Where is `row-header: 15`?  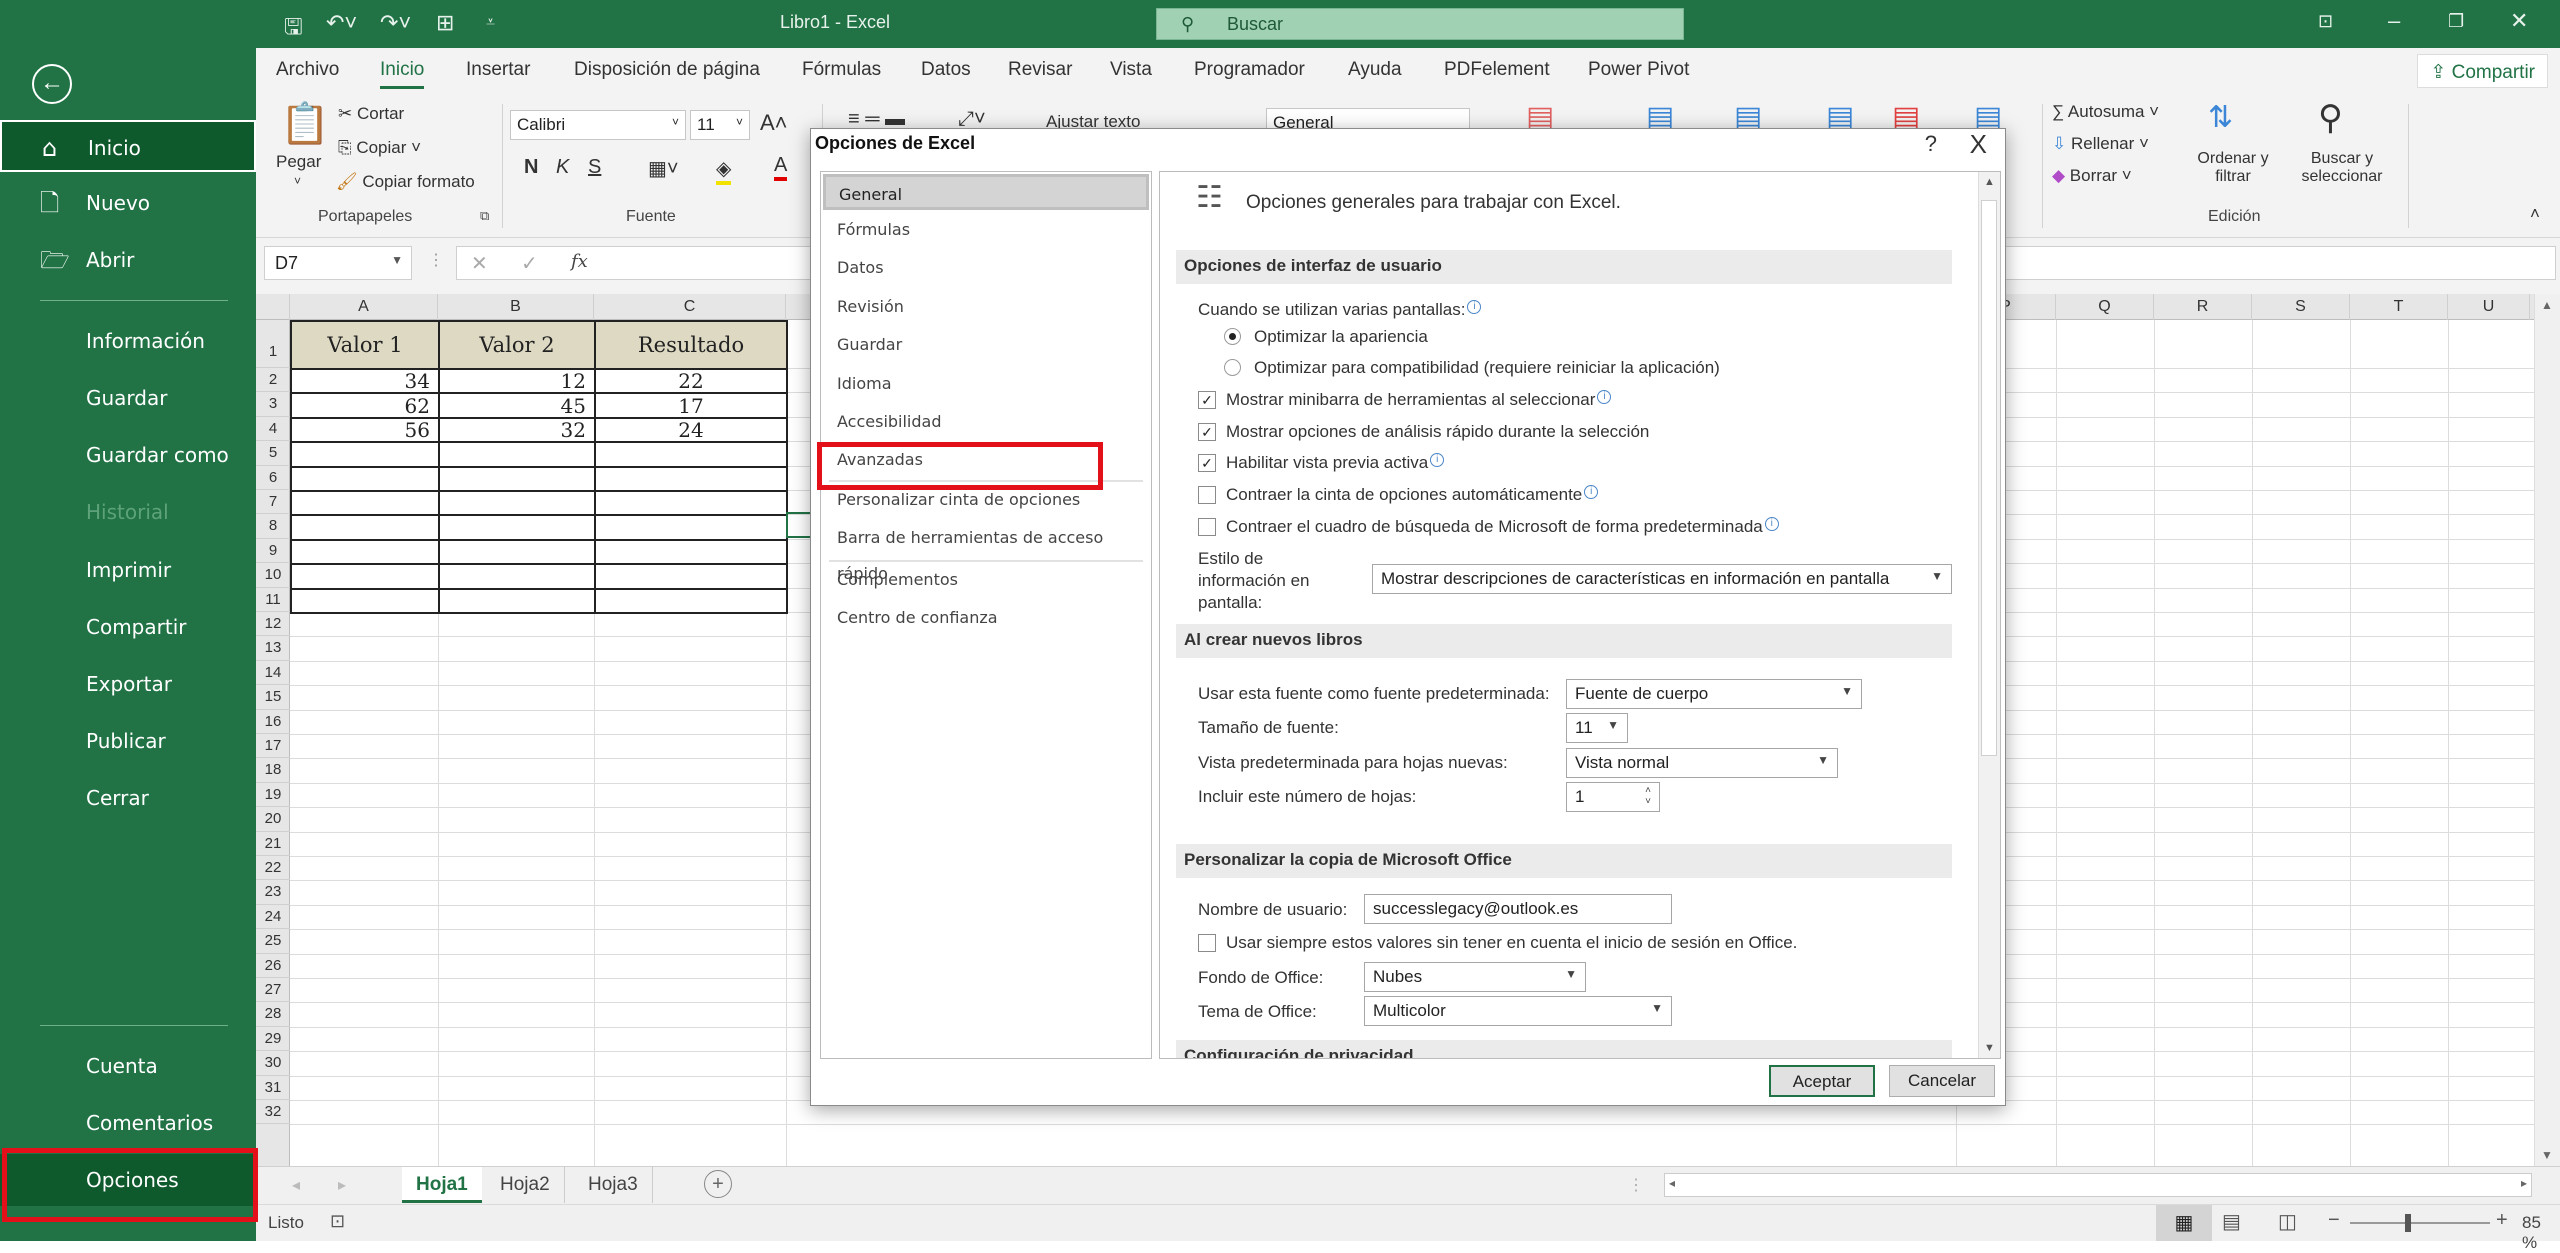
row-header: 15 is located at coordinates (273, 697).